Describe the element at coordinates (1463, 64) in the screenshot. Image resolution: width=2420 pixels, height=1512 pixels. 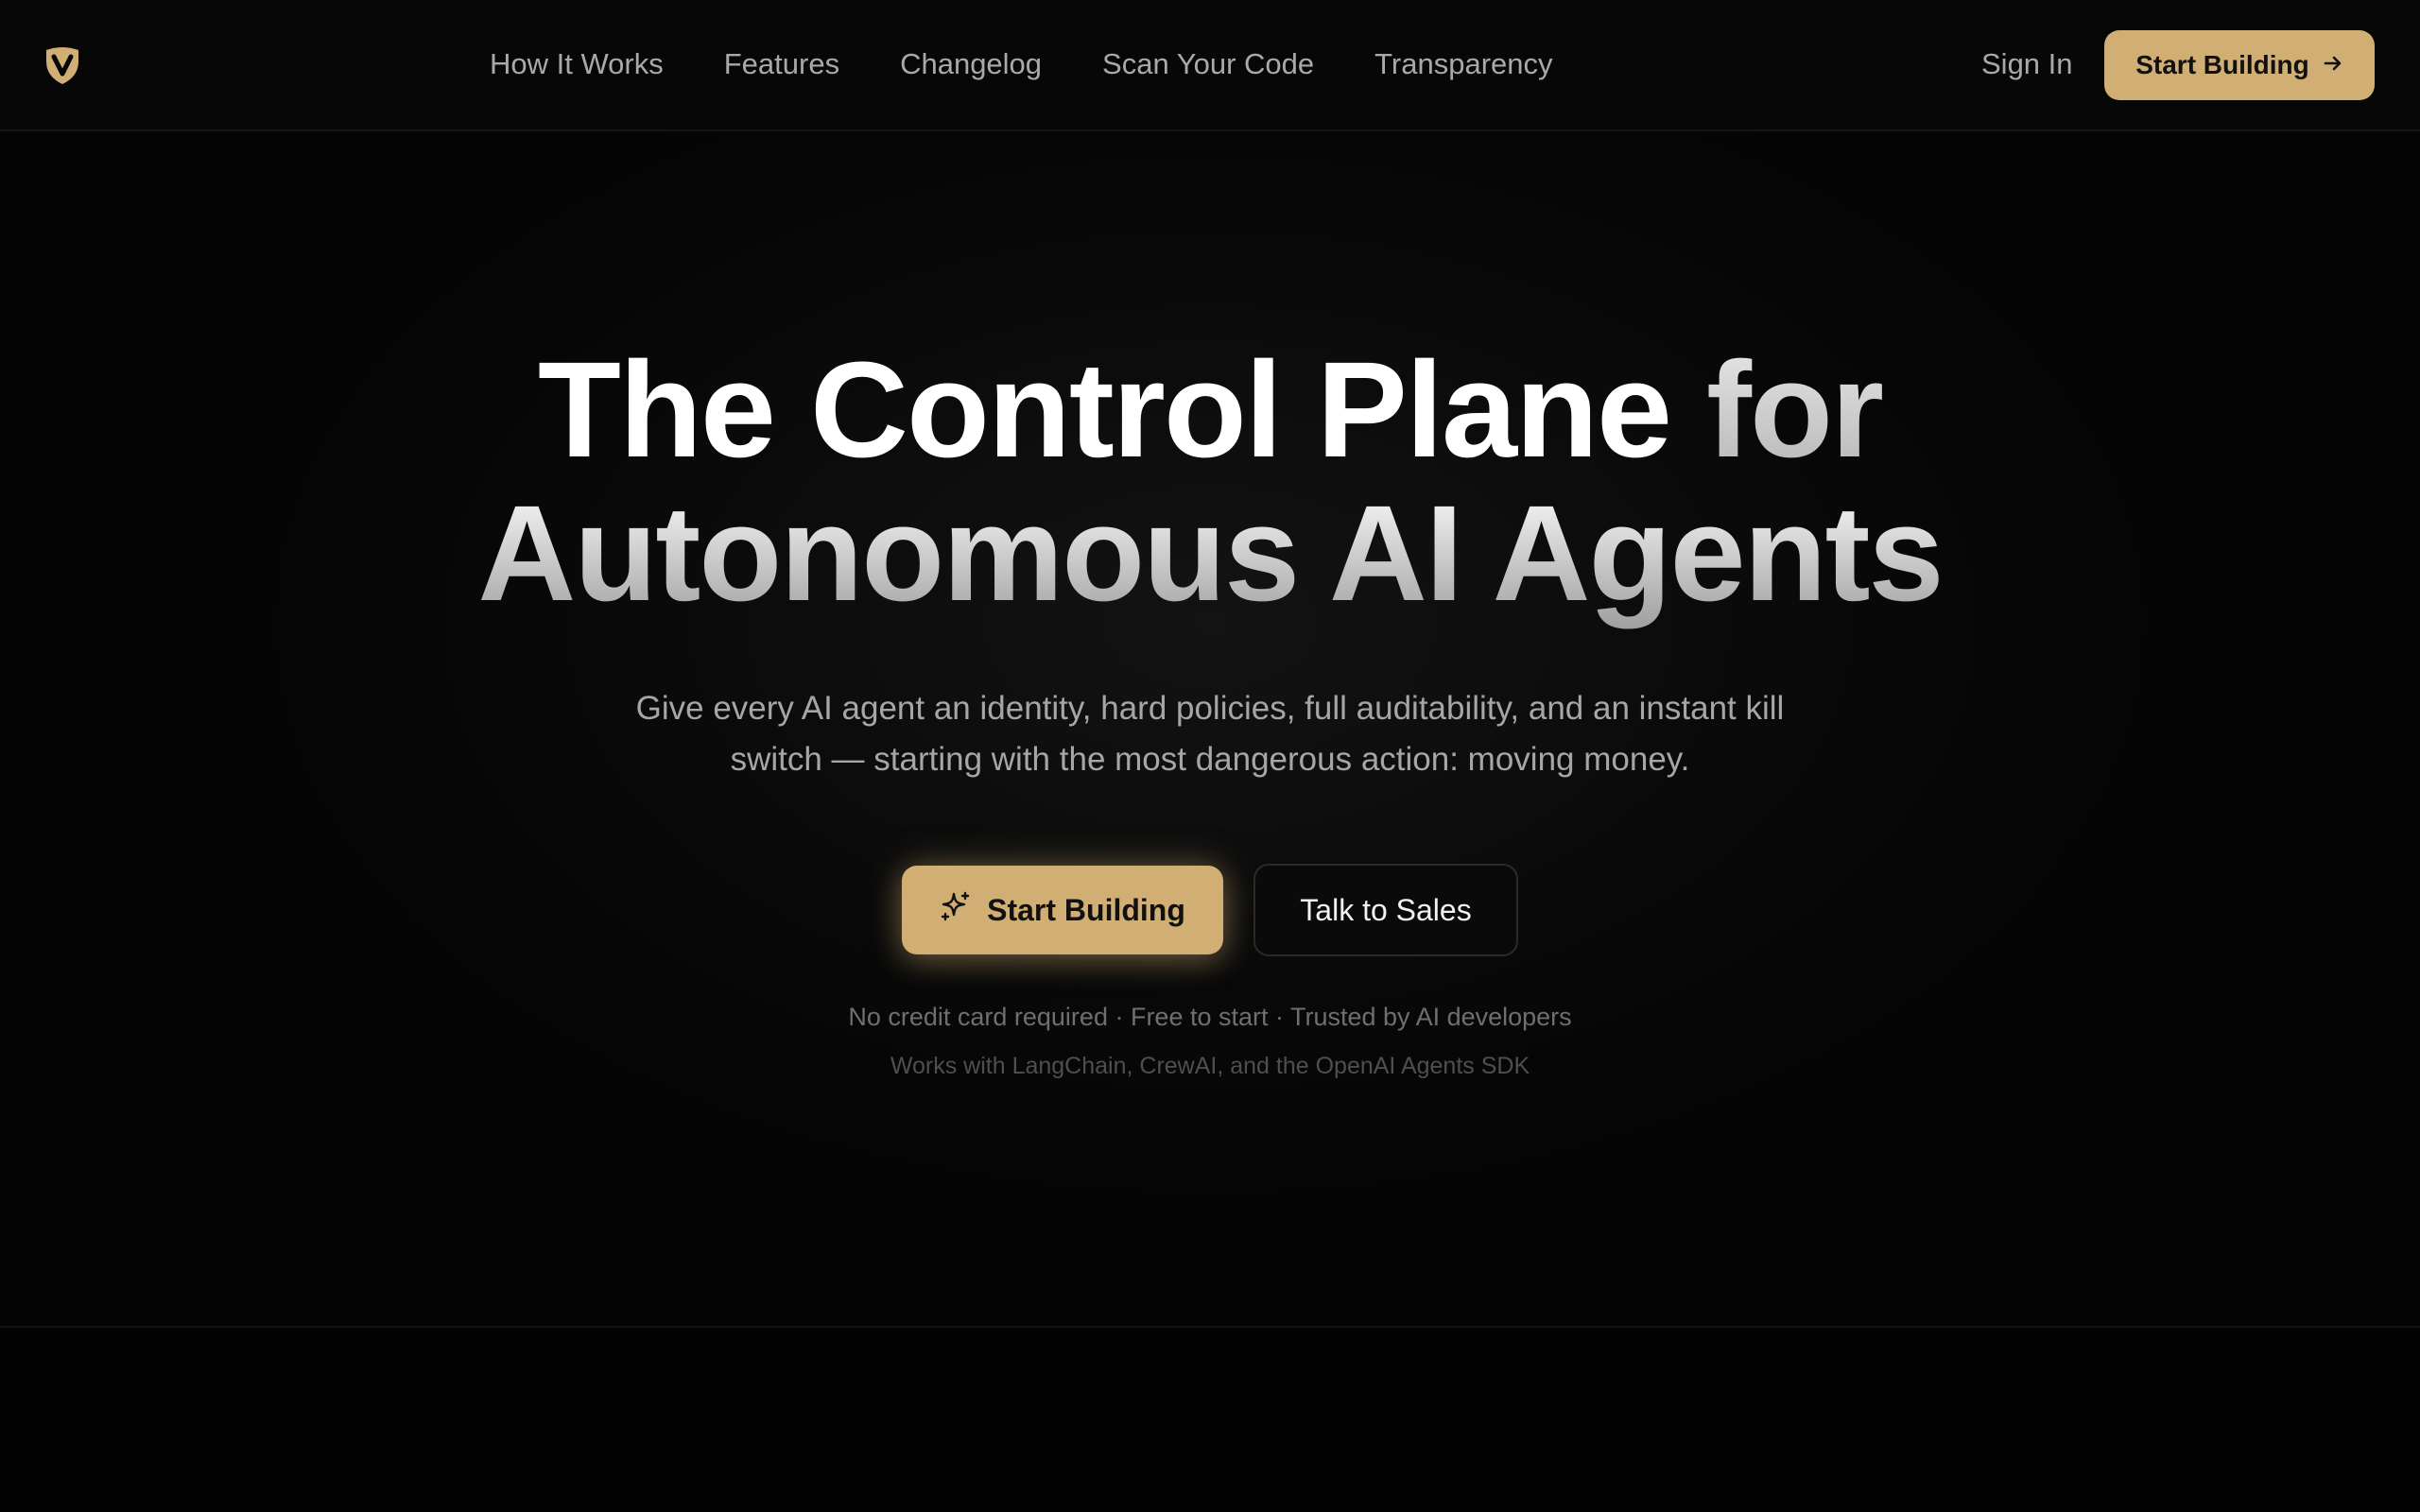
I see `nav-transparency: Transparency` at that location.